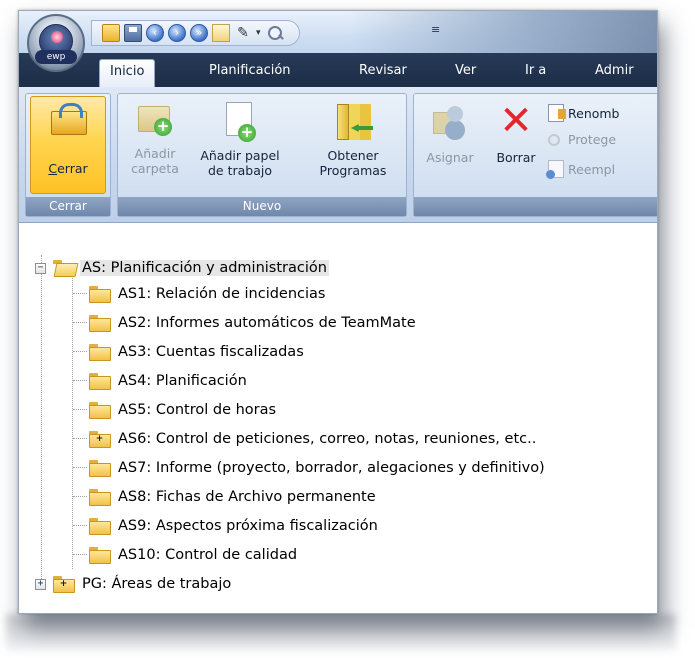 The height and width of the screenshot is (658, 695). What do you see at coordinates (155, 139) in the screenshot?
I see `anadir-carpeta-button: + Añadir carpeta` at bounding box center [155, 139].